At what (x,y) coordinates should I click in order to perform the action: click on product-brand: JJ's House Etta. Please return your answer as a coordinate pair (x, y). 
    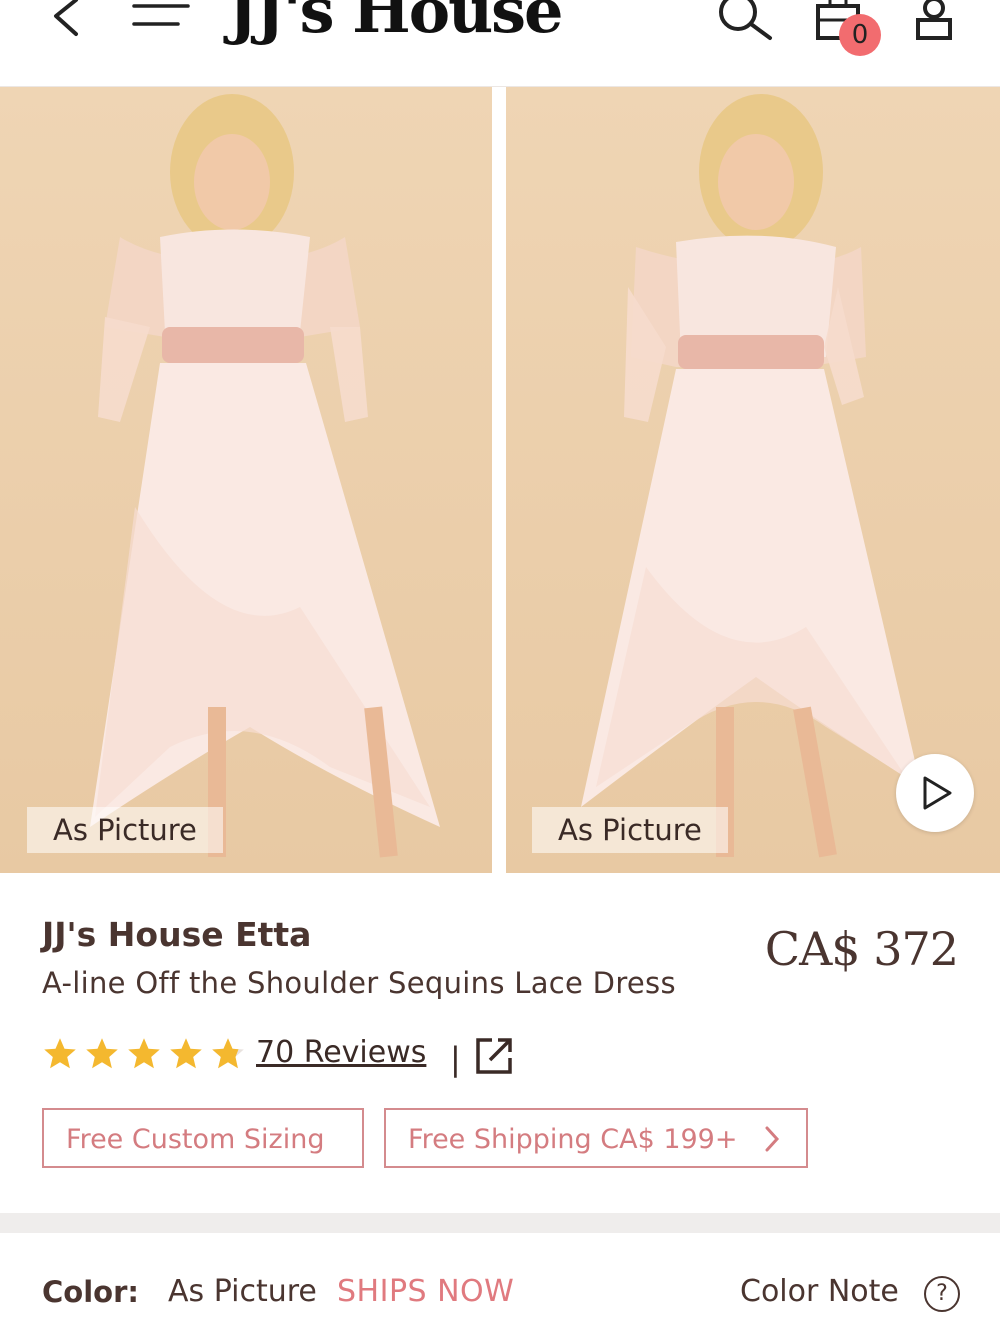
    Looking at the image, I should click on (177, 934).